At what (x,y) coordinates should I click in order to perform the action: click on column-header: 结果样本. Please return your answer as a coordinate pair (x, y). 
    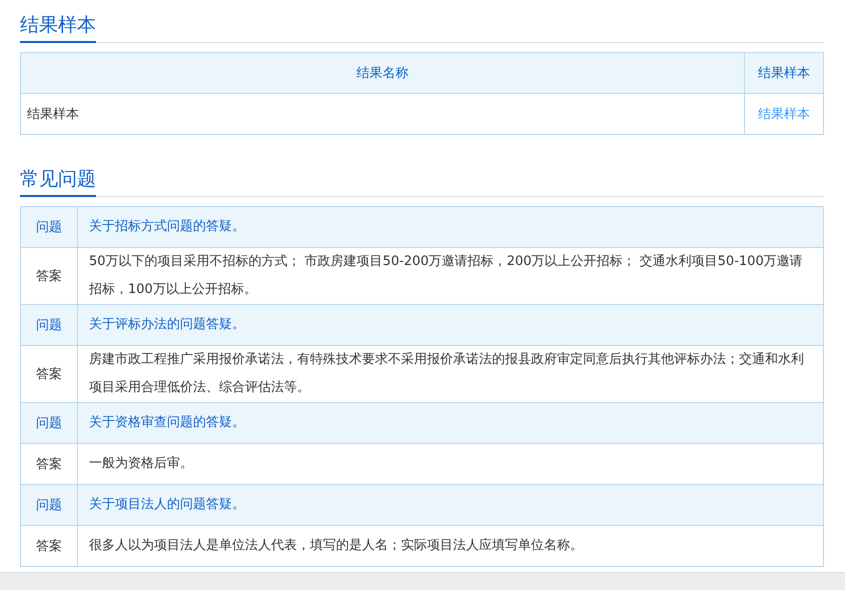
    Looking at the image, I should click on (784, 73).